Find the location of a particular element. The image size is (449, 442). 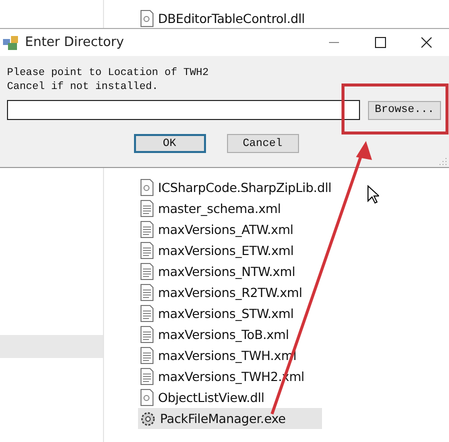

file-name: maxVersions_ToB.xml is located at coordinates (223, 334).